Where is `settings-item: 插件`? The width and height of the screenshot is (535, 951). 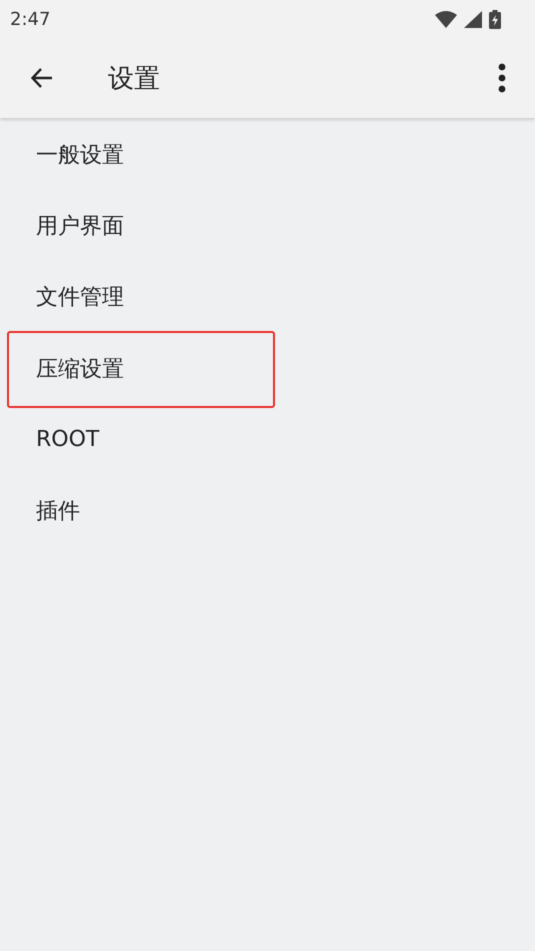 settings-item: 插件 is located at coordinates (58, 511).